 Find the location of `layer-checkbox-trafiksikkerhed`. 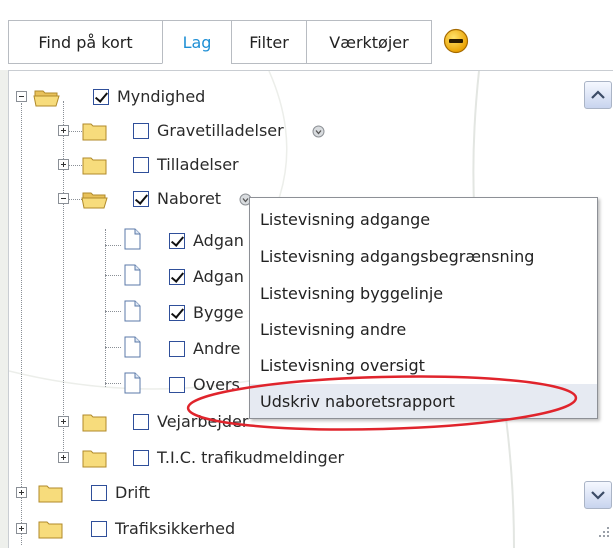

layer-checkbox-trafiksikkerhed is located at coordinates (99, 529).